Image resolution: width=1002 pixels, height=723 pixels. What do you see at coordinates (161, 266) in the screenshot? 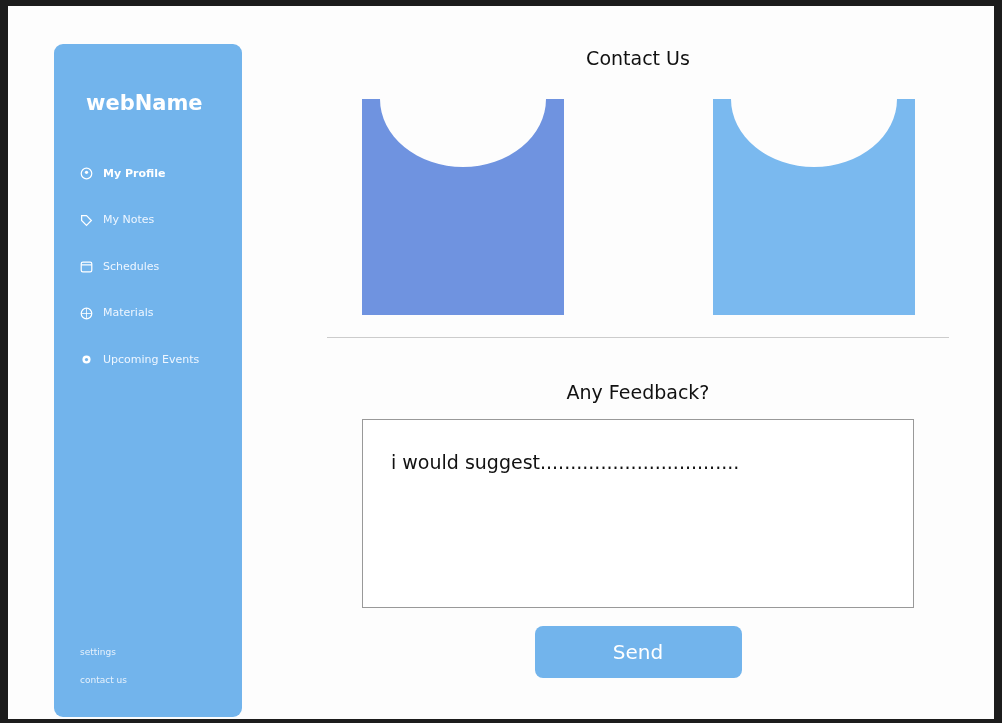
I see `sidebar-item: Schedules` at bounding box center [161, 266].